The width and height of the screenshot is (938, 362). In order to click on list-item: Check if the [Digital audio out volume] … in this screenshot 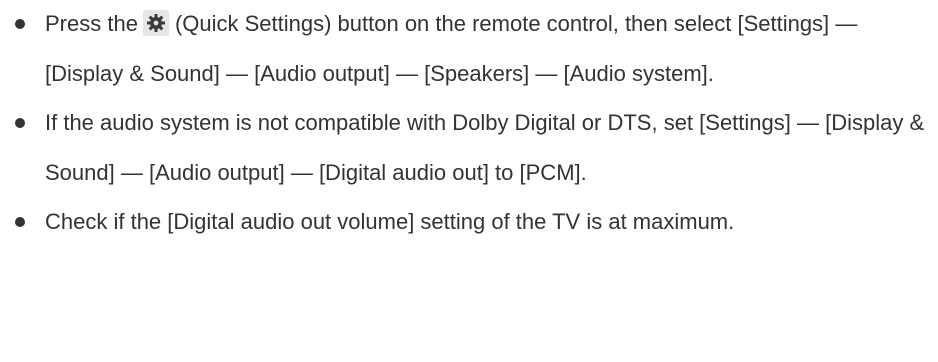, I will do `click(469, 222)`.